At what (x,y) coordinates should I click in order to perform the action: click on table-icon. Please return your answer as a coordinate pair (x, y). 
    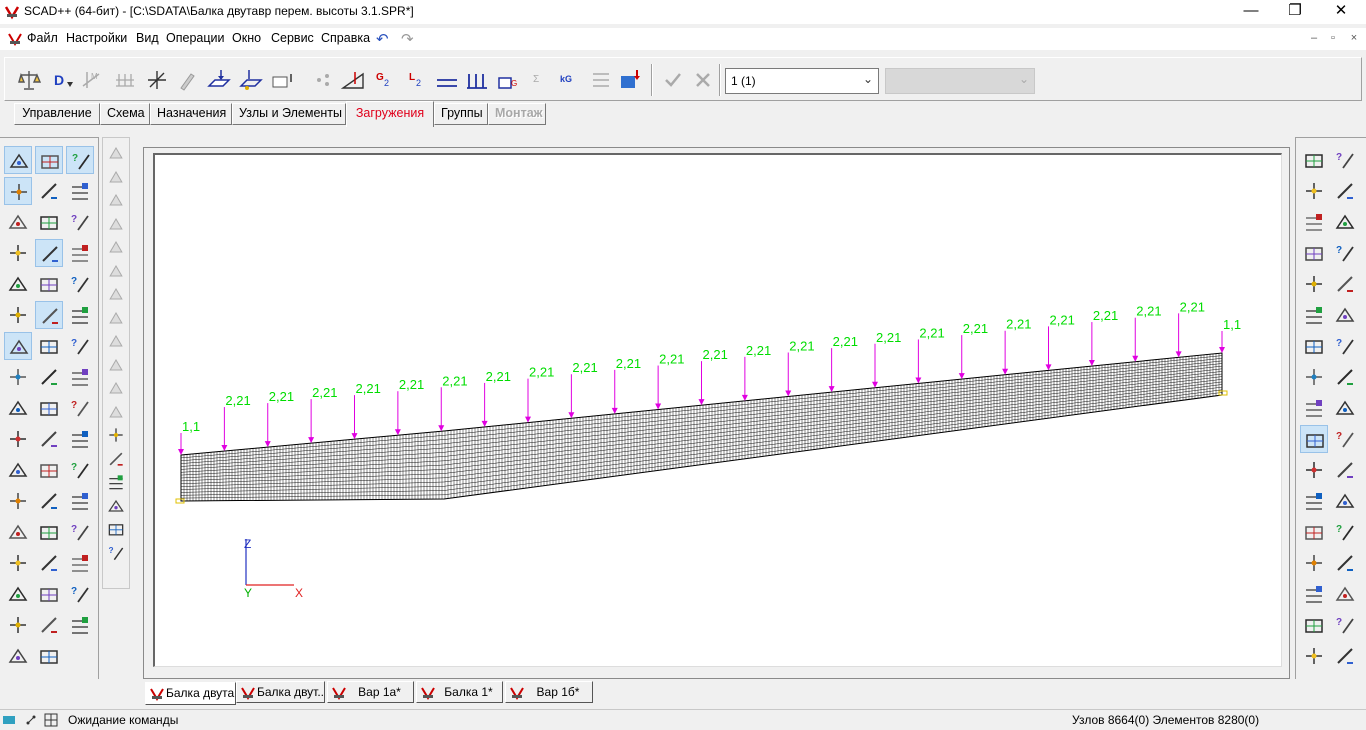
    Looking at the image, I should click on (18, 563).